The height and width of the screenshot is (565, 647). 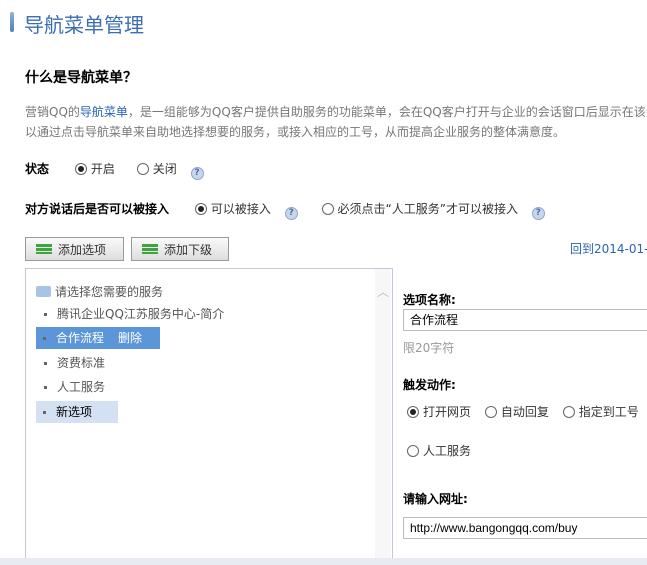 What do you see at coordinates (608, 248) in the screenshot?
I see `restore-link: 回到2014-01-0` at bounding box center [608, 248].